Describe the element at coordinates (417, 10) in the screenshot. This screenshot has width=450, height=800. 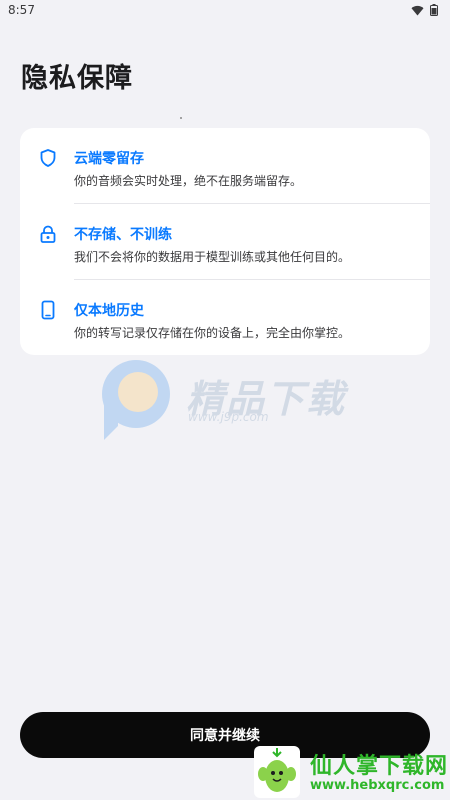
I see `wifi-icon` at that location.